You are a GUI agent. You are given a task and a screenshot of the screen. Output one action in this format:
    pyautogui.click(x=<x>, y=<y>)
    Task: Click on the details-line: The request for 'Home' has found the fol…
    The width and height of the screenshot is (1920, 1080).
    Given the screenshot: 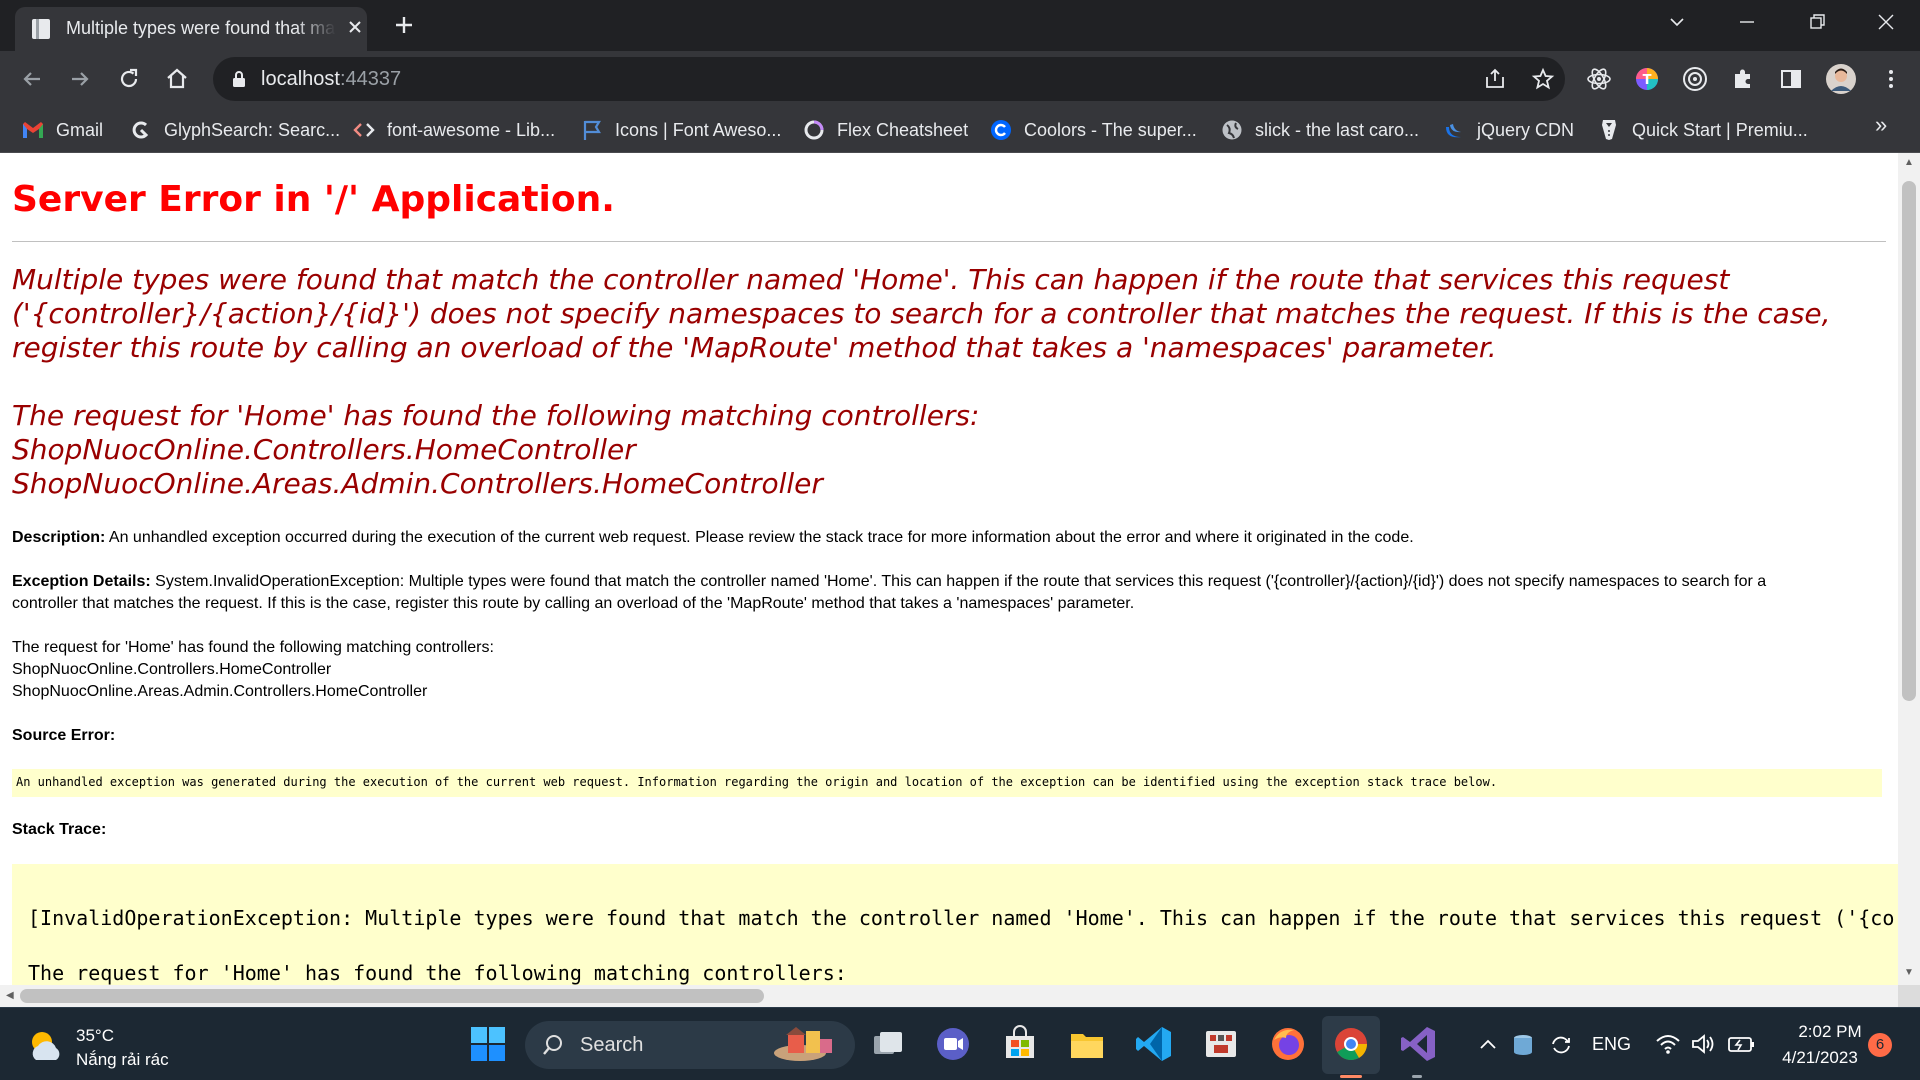 What is the action you would take?
    pyautogui.click(x=253, y=647)
    